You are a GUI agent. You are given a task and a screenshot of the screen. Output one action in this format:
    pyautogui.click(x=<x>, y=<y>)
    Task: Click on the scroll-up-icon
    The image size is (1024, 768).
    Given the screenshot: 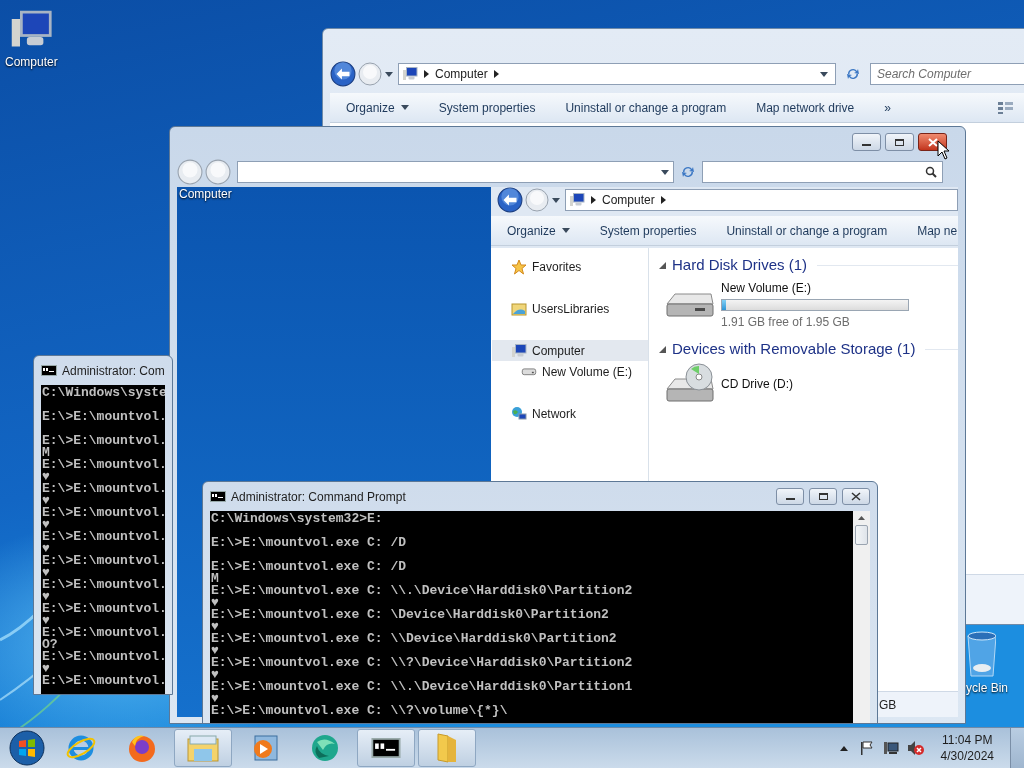 What is the action you would take?
    pyautogui.click(x=861, y=518)
    